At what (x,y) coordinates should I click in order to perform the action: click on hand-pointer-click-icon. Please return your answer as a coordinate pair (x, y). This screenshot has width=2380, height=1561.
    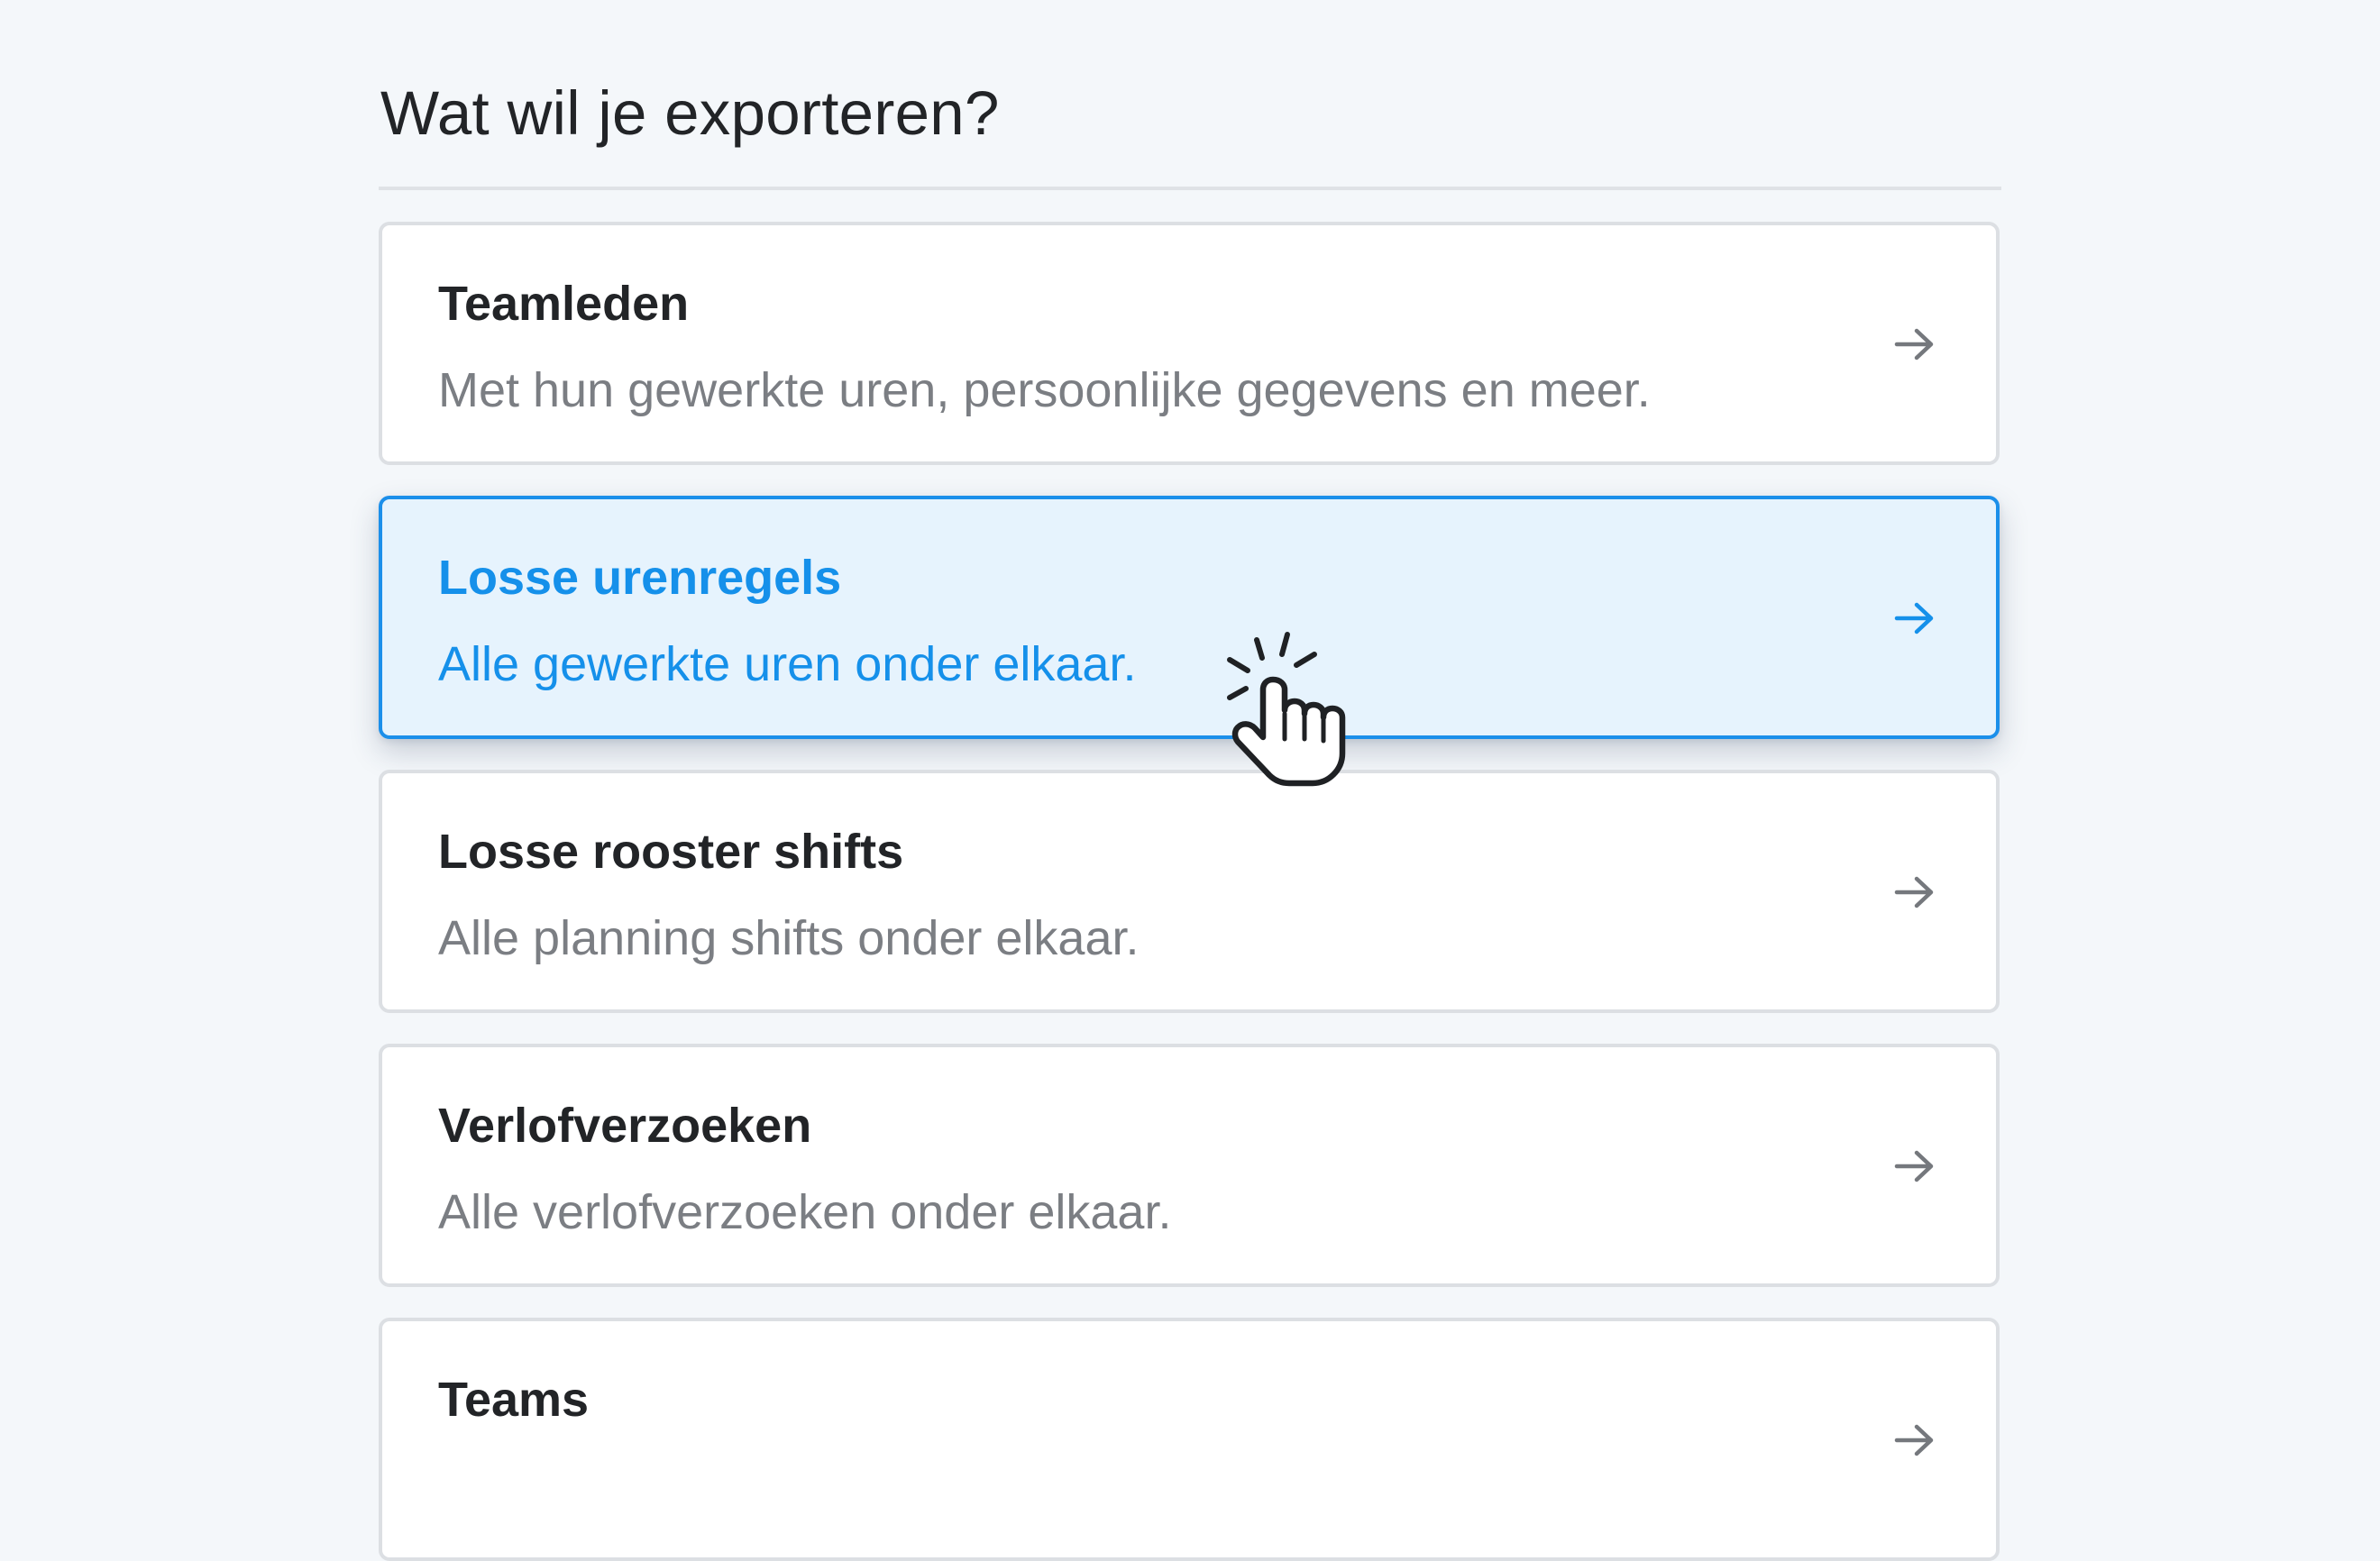
    Looking at the image, I should click on (1286, 709).